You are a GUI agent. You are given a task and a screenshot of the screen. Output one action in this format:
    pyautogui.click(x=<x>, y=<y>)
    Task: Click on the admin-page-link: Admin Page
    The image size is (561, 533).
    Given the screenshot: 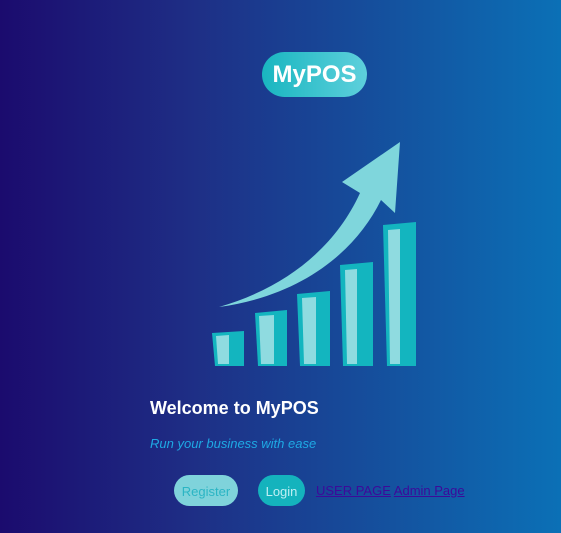 What is the action you would take?
    pyautogui.click(x=429, y=490)
    